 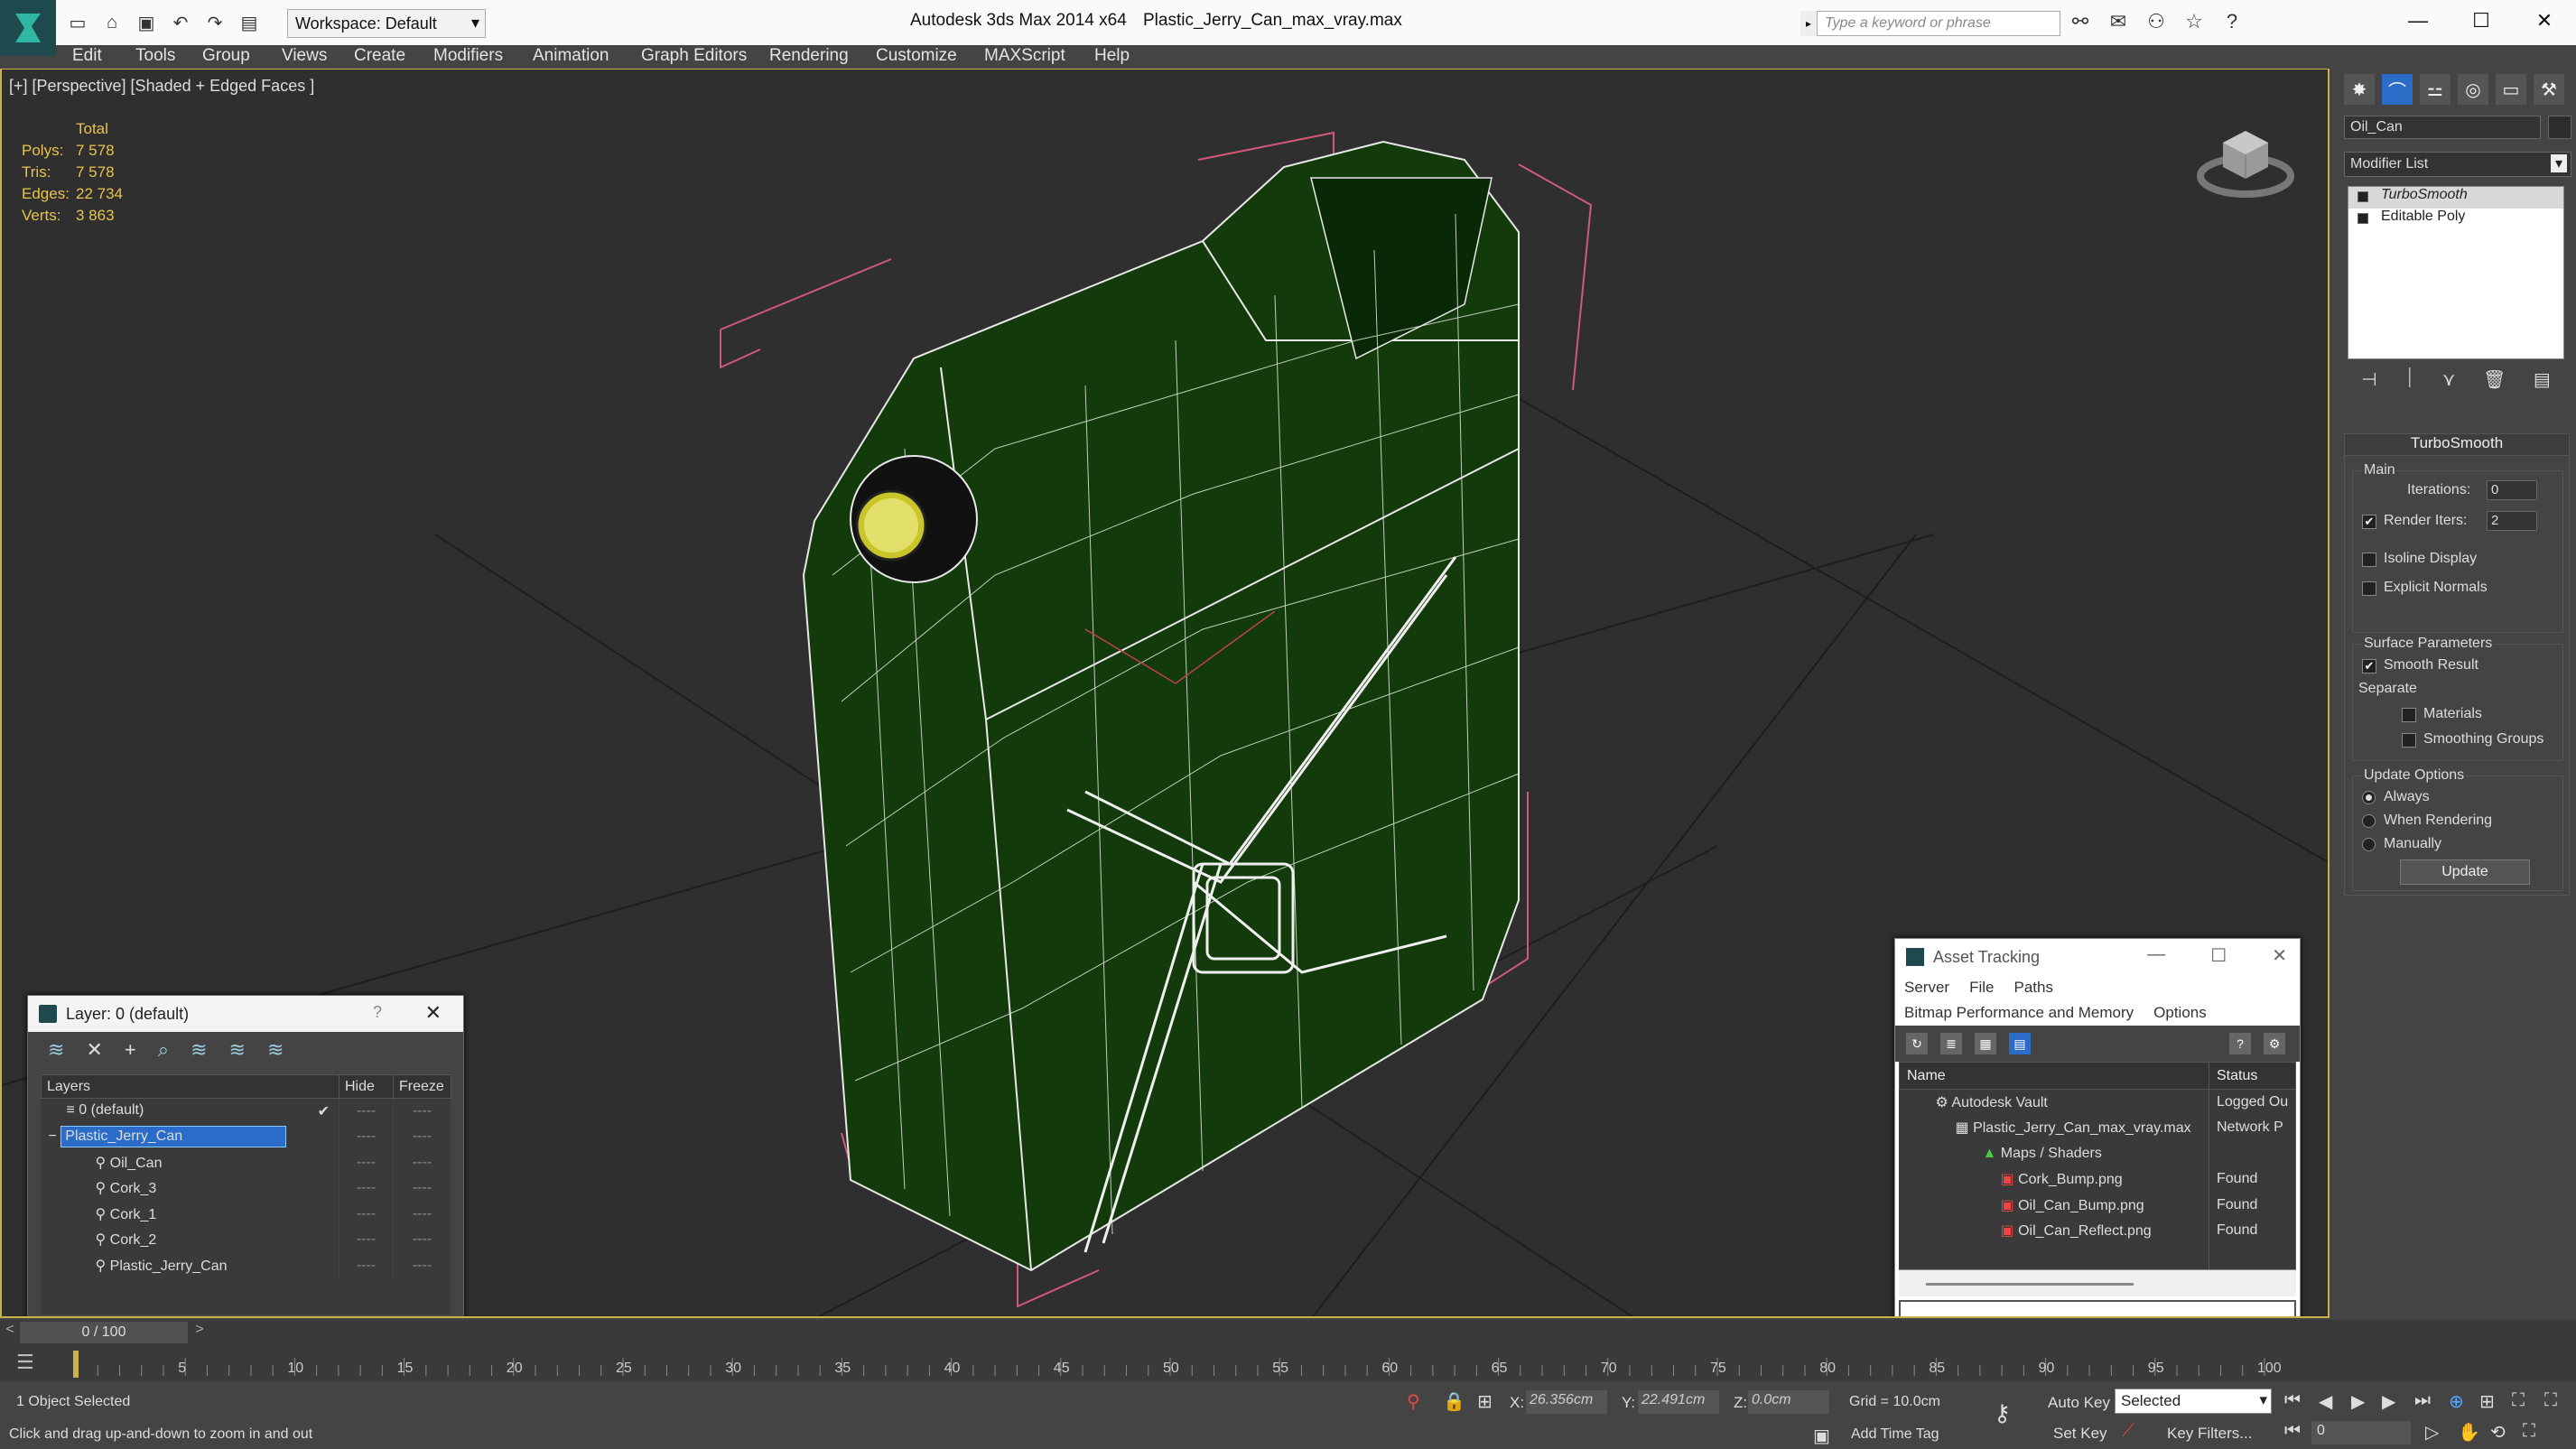 I want to click on manually-radio, so click(x=2369, y=844).